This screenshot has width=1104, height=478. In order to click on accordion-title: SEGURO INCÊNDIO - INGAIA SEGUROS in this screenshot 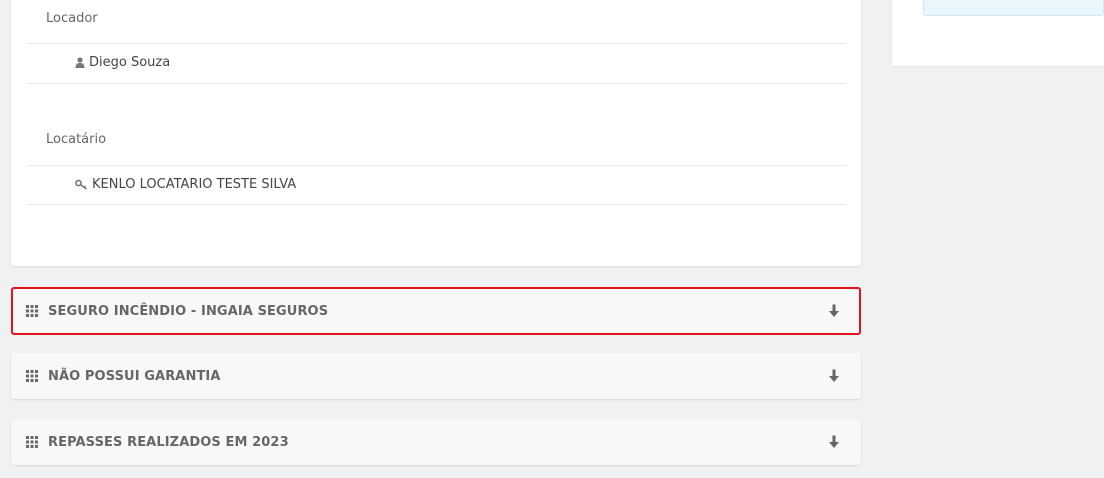, I will do `click(188, 311)`.